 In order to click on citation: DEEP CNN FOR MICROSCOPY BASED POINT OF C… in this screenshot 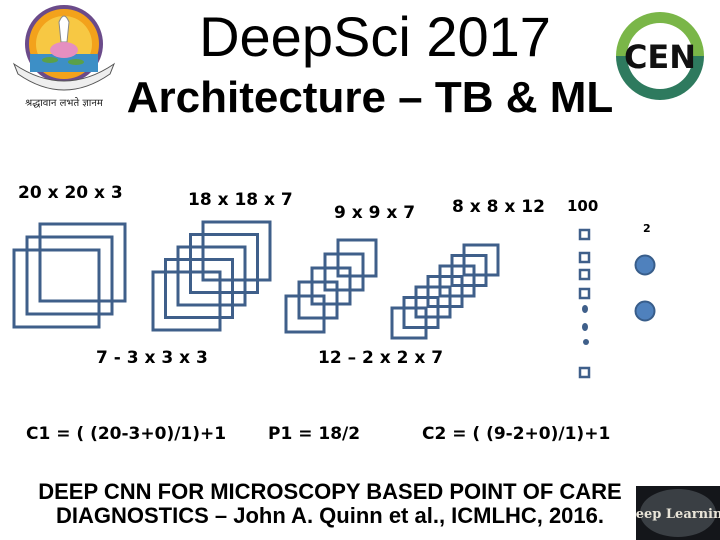, I will do `click(330, 504)`.